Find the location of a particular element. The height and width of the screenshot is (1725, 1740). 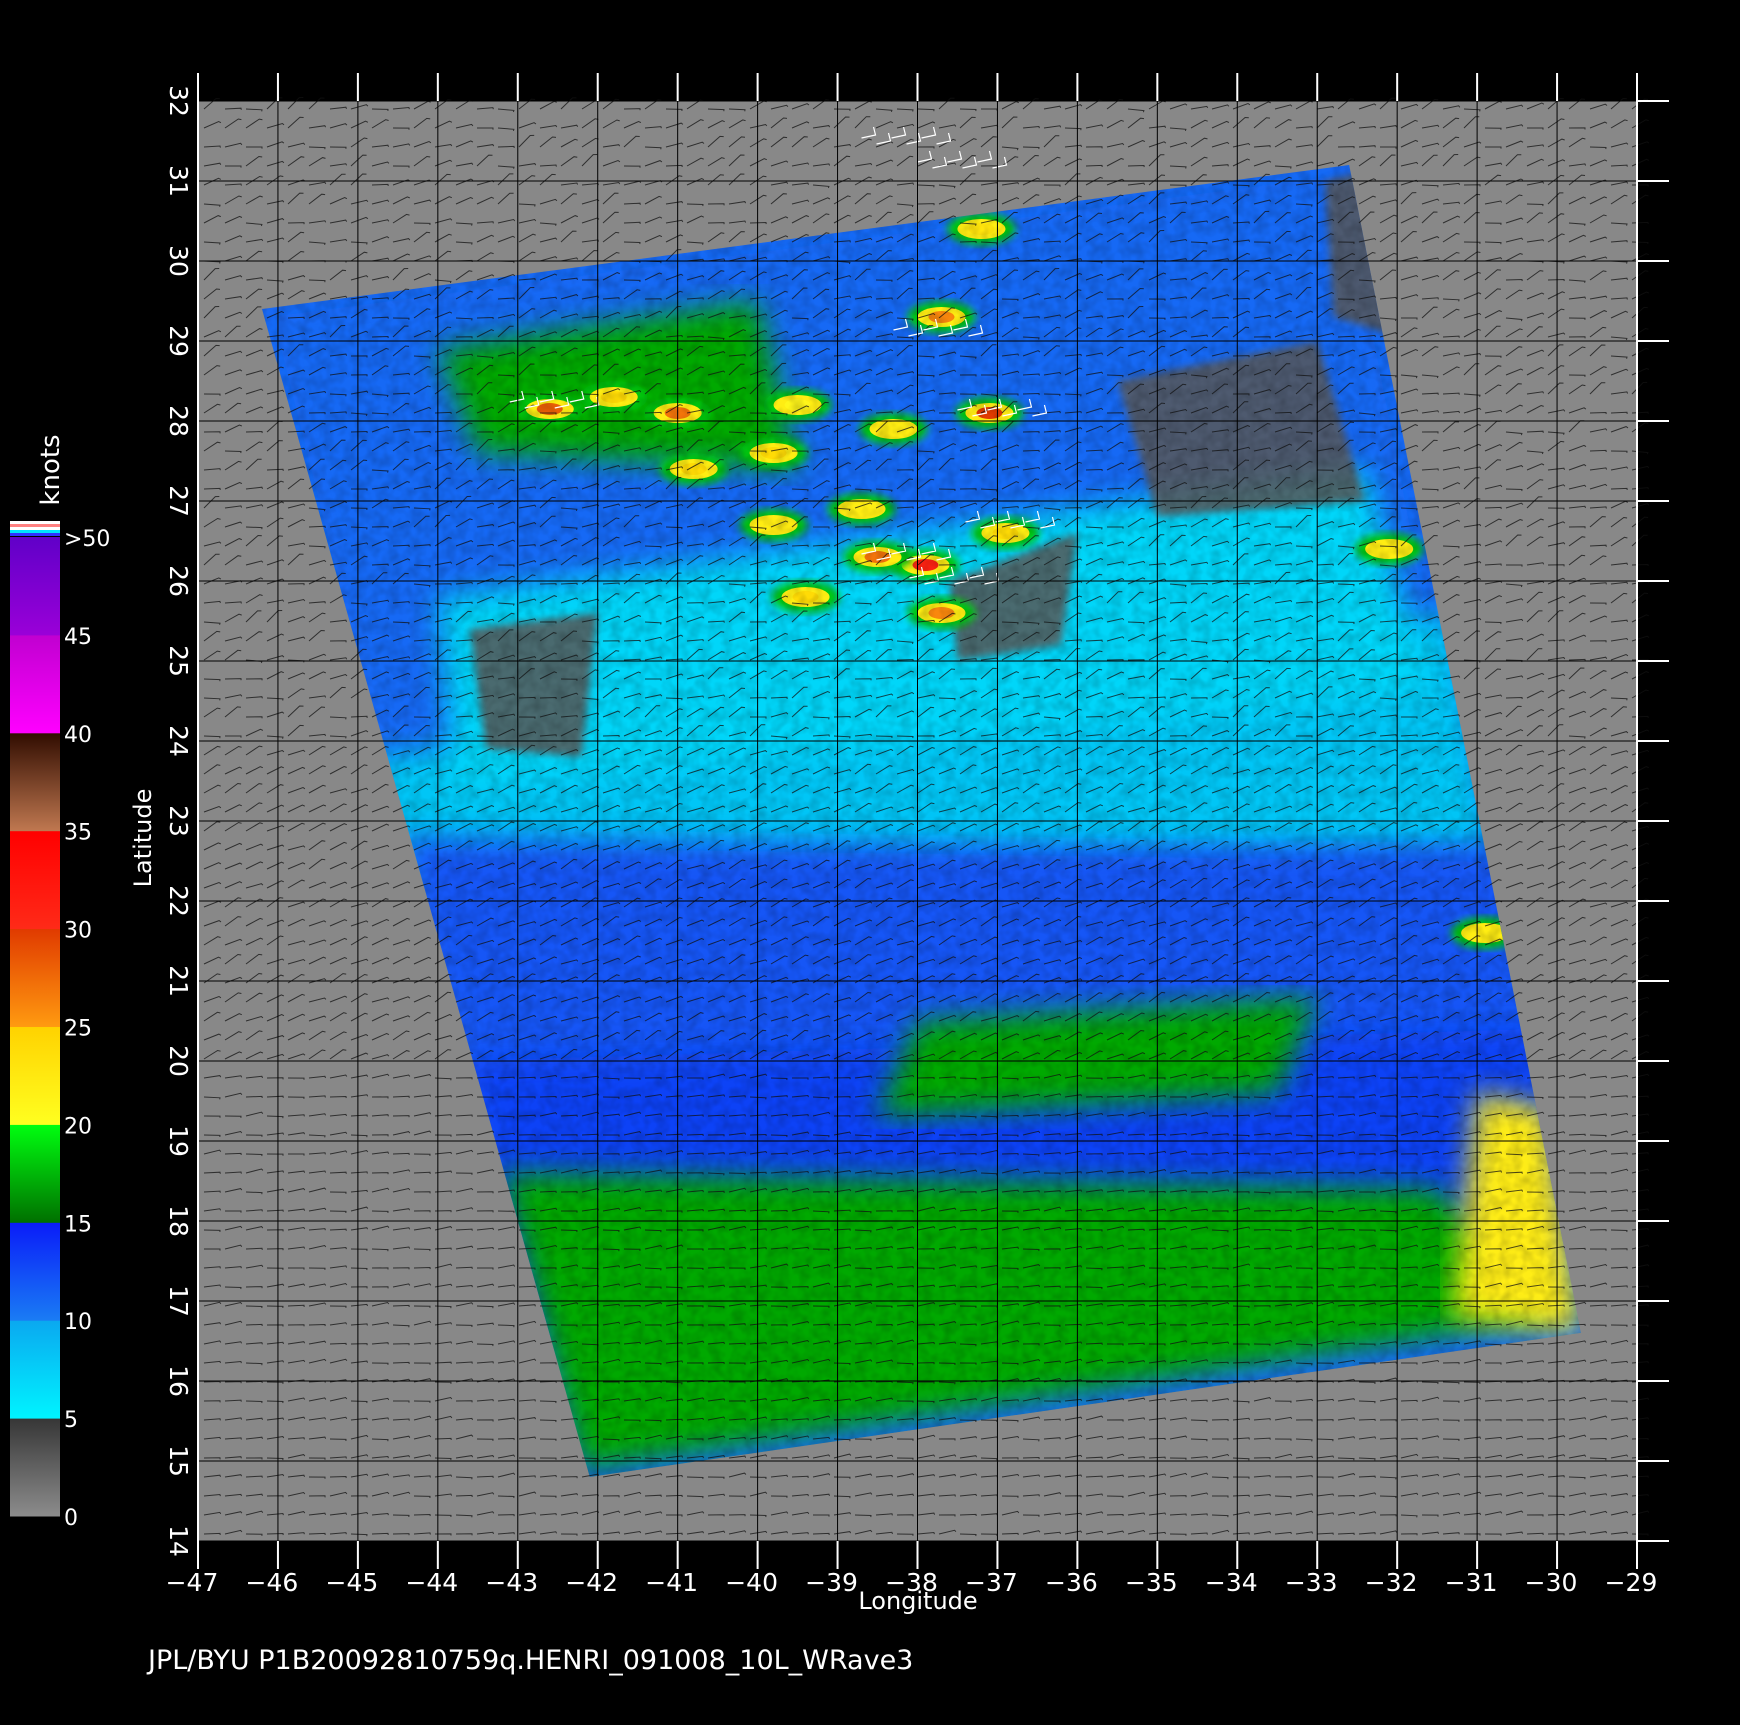

x-tick-label: −33 is located at coordinates (1311, 1582).